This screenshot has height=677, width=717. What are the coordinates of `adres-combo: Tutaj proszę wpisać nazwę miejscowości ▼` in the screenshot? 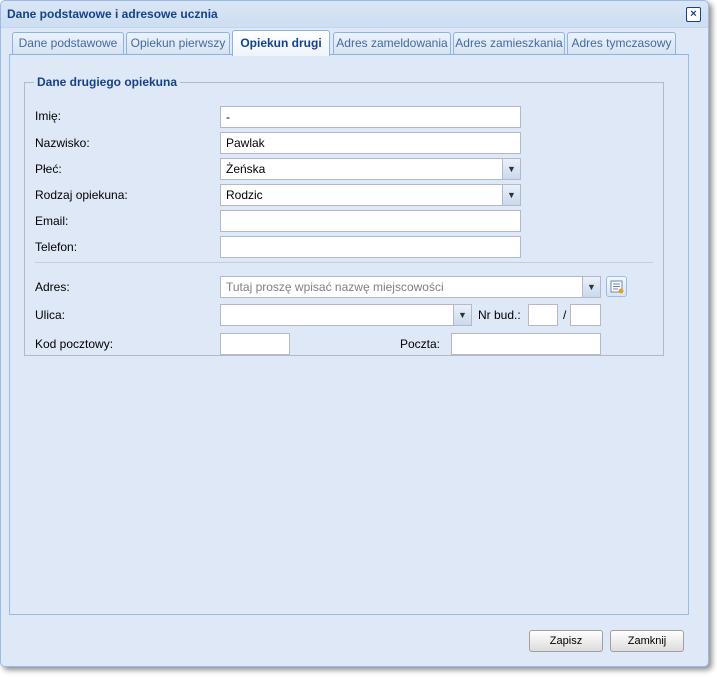 It's located at (410, 287).